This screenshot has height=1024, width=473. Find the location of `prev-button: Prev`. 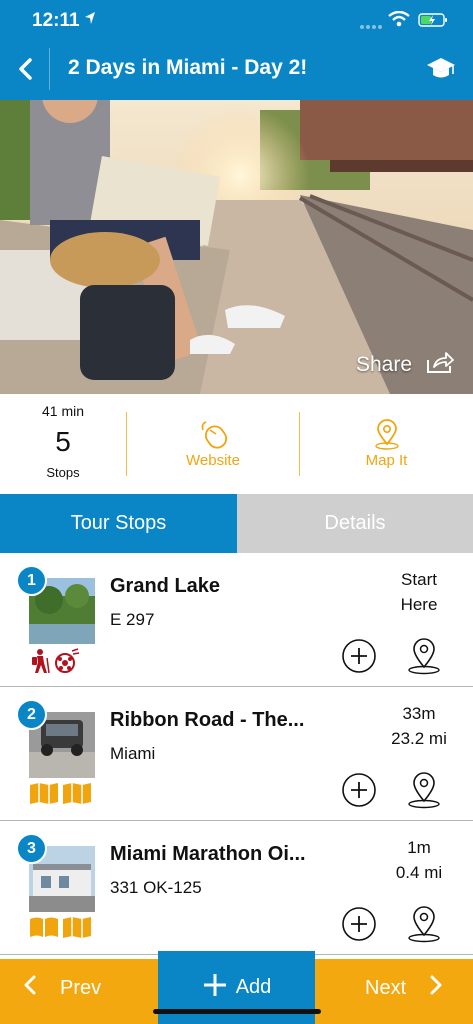

prev-button: Prev is located at coordinates (61, 988).